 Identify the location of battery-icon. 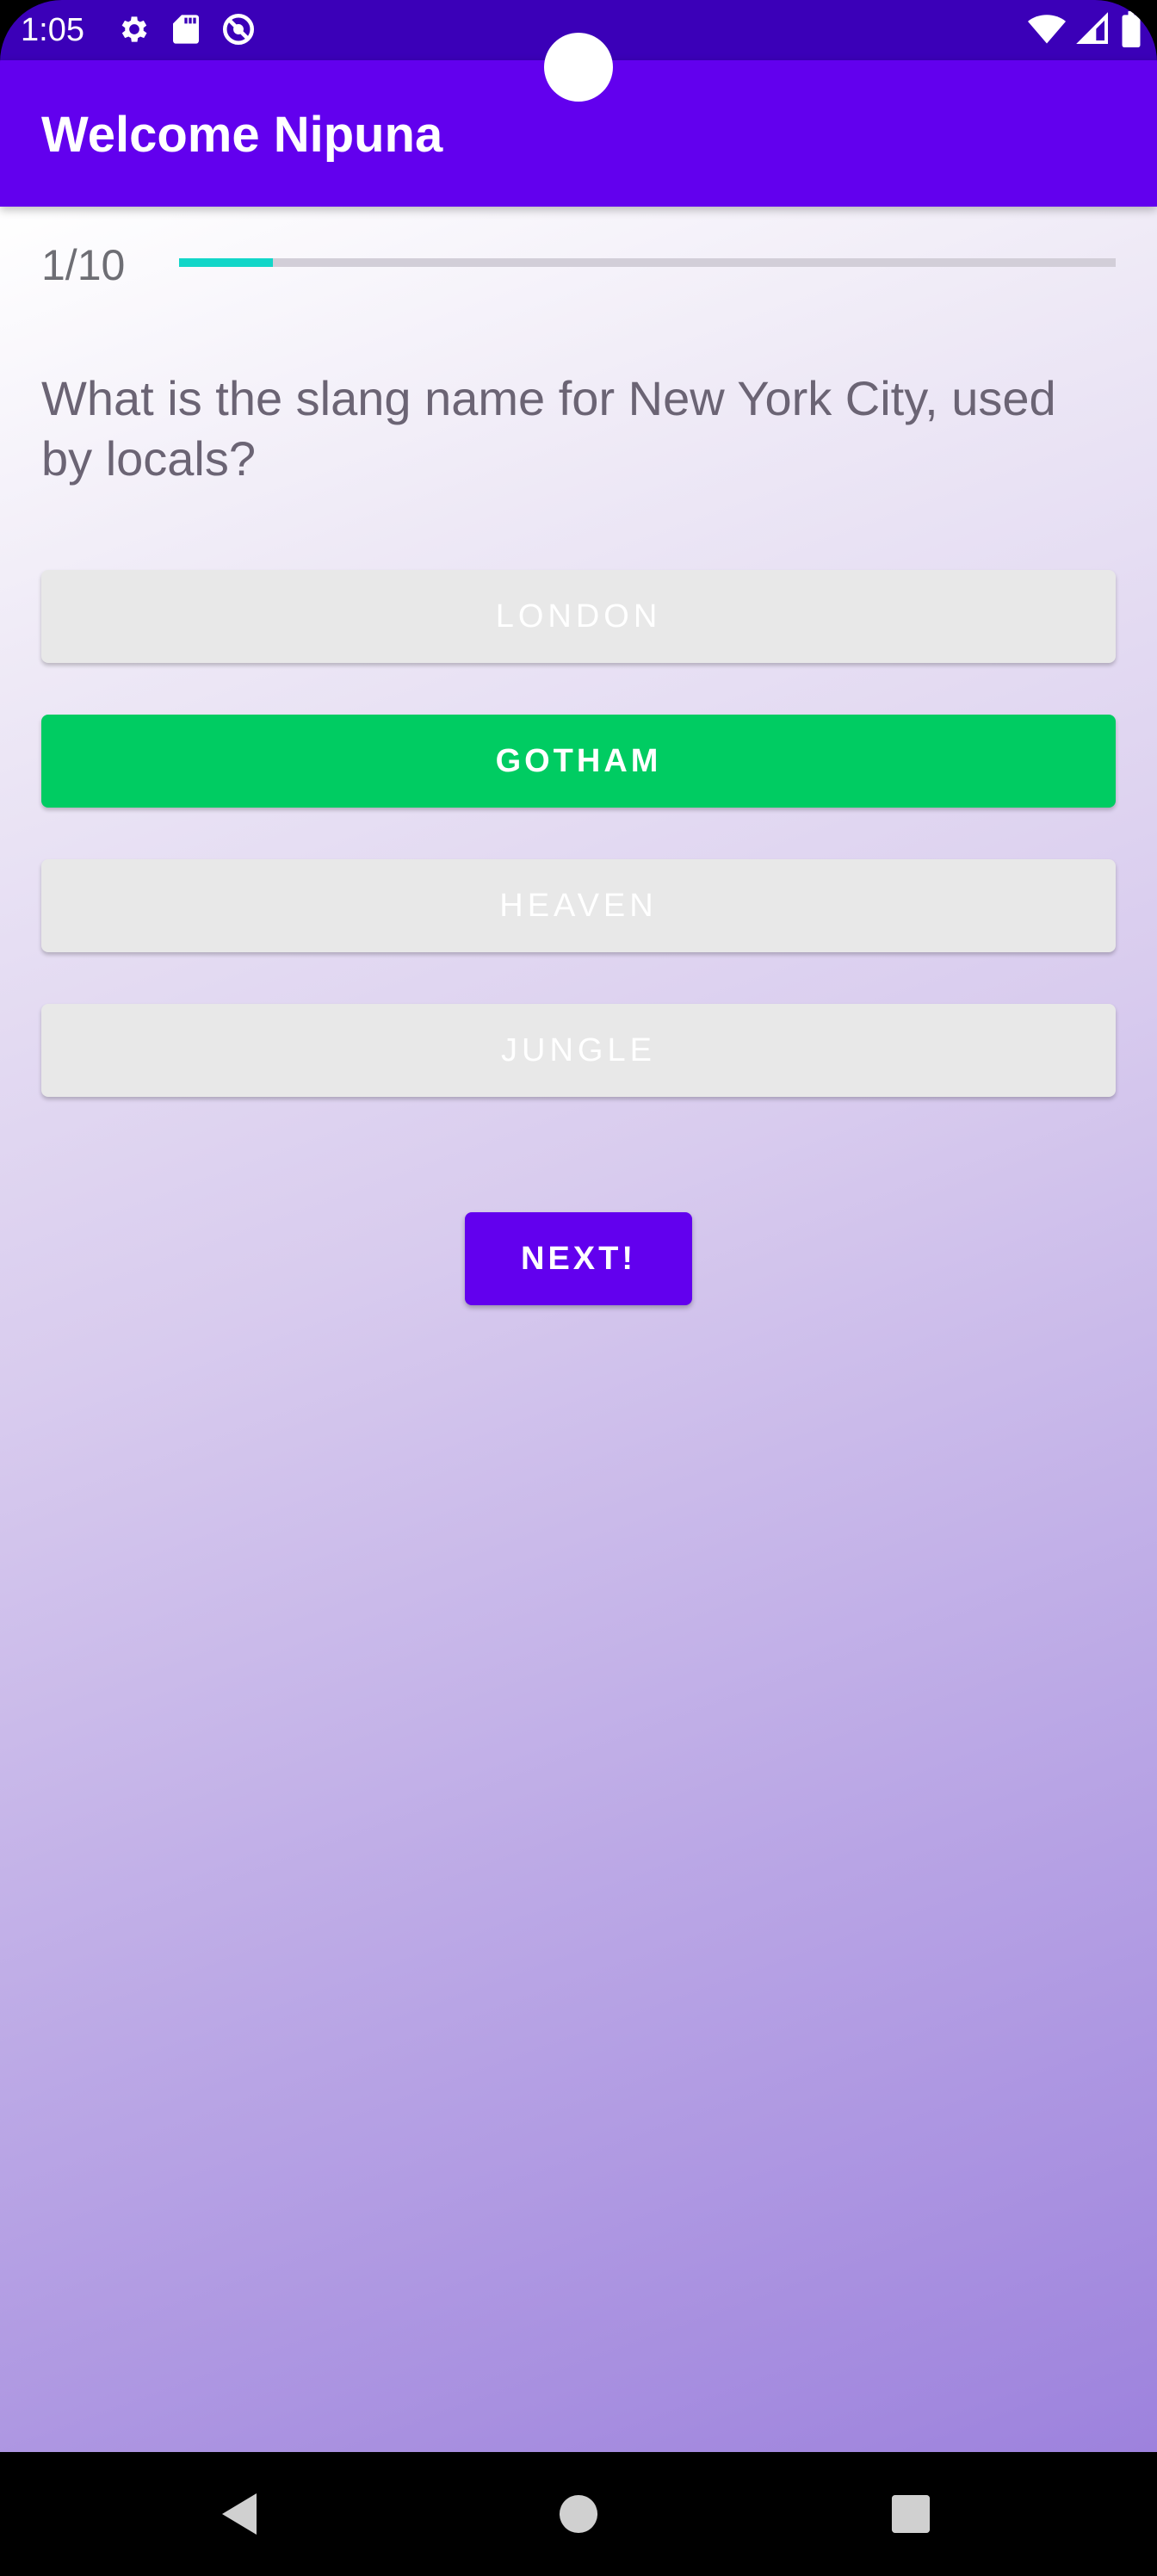
(1131, 31).